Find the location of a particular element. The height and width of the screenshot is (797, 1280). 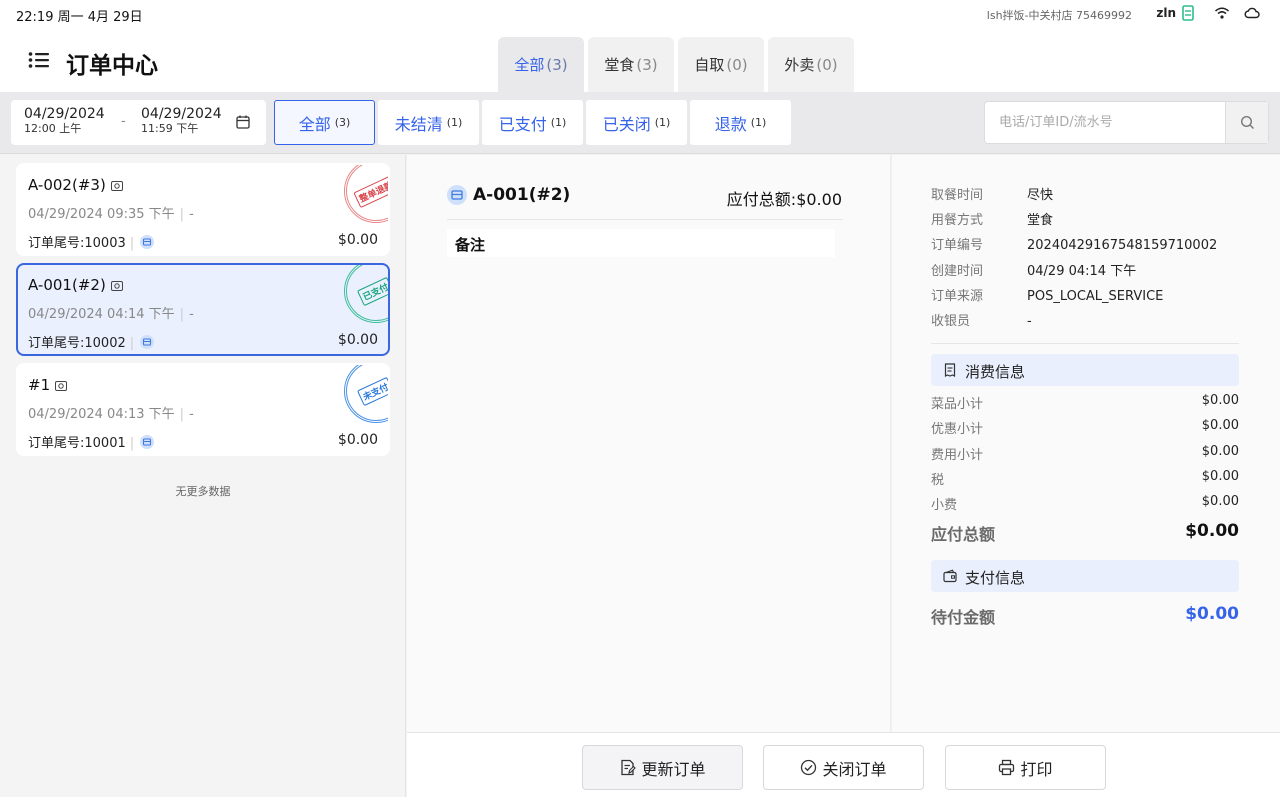

row-tip: 小费 $0.00 is located at coordinates (1085, 503).